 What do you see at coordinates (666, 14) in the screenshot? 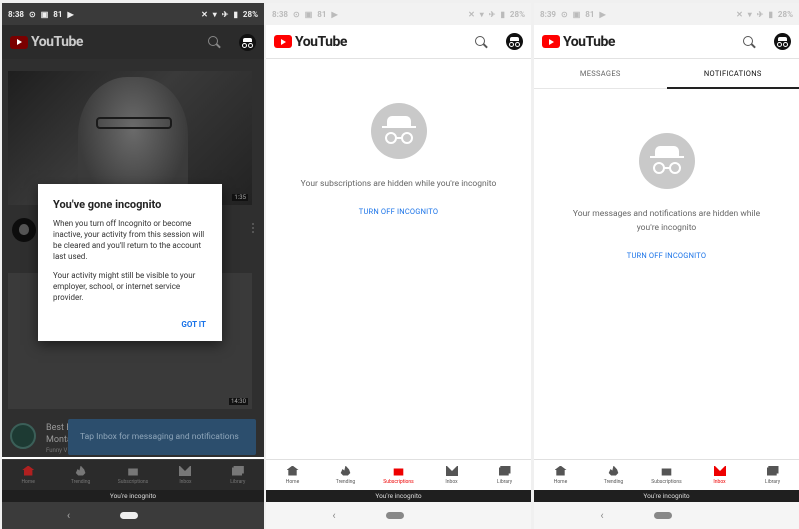
I see `status-bar: 8:39 ⊙ ▣ 81 ▶ ✕ ▾ ✈ ▮ 28%` at bounding box center [666, 14].